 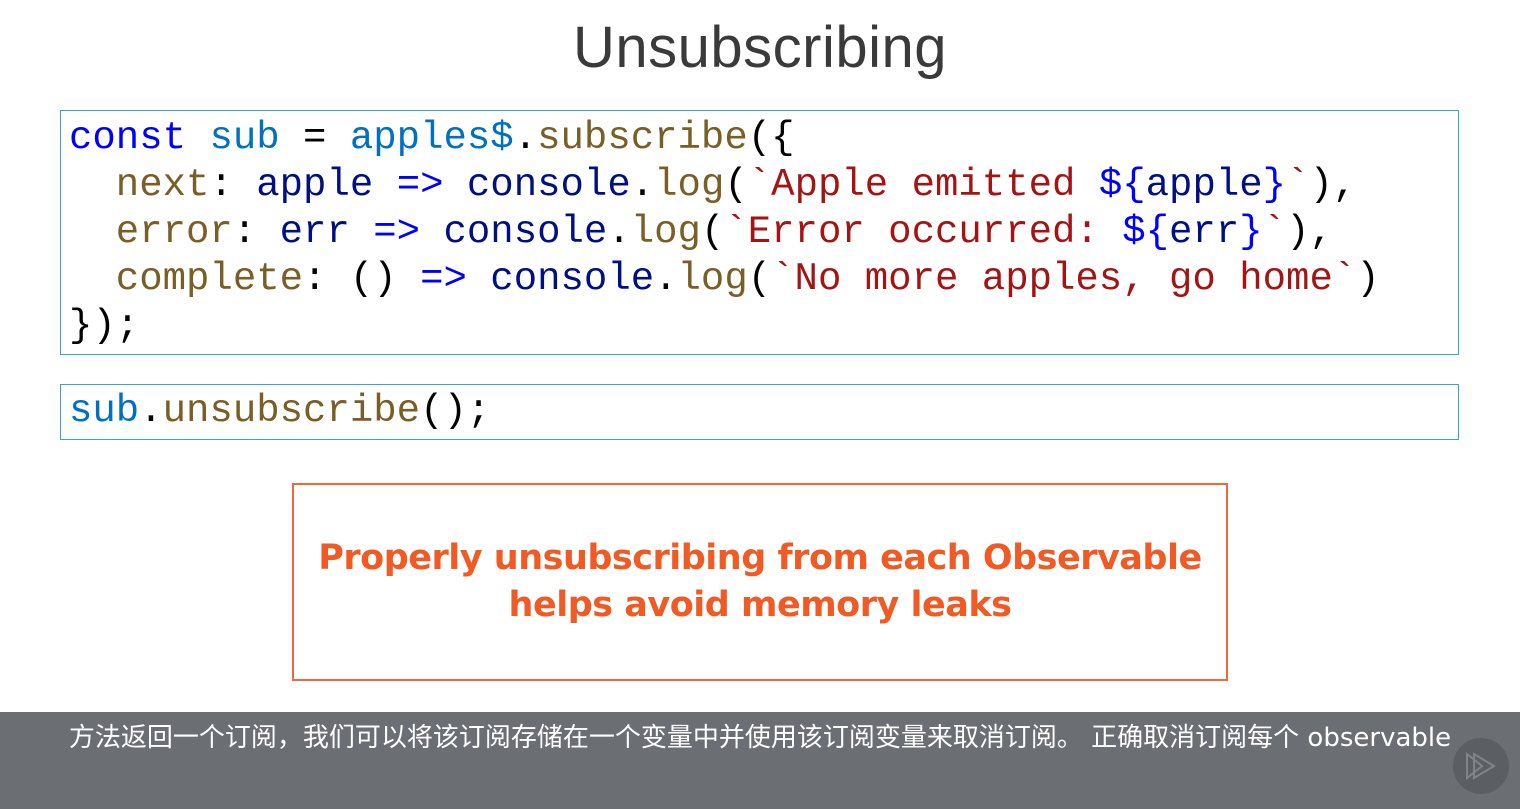 I want to click on code-token-var: apples$, so click(x=431, y=138).